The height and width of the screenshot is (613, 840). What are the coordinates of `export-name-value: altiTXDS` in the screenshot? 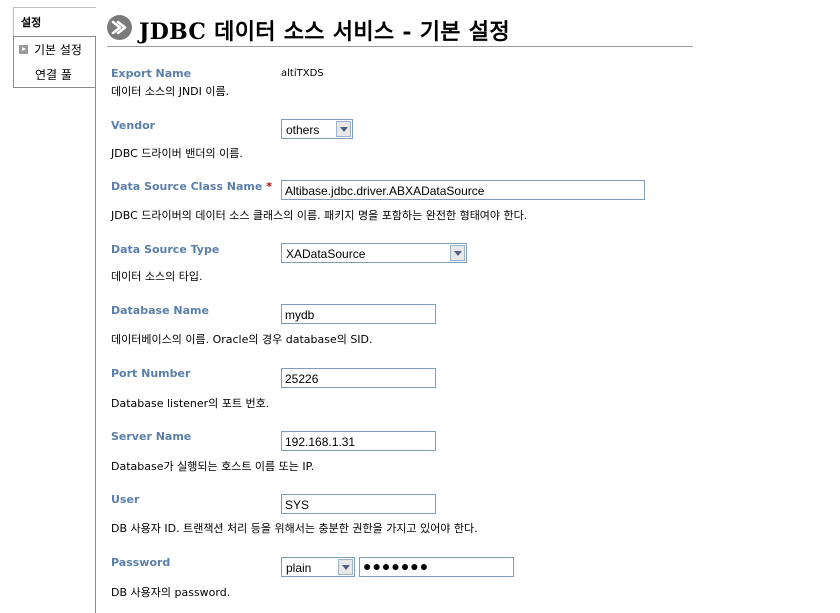 It's located at (302, 73).